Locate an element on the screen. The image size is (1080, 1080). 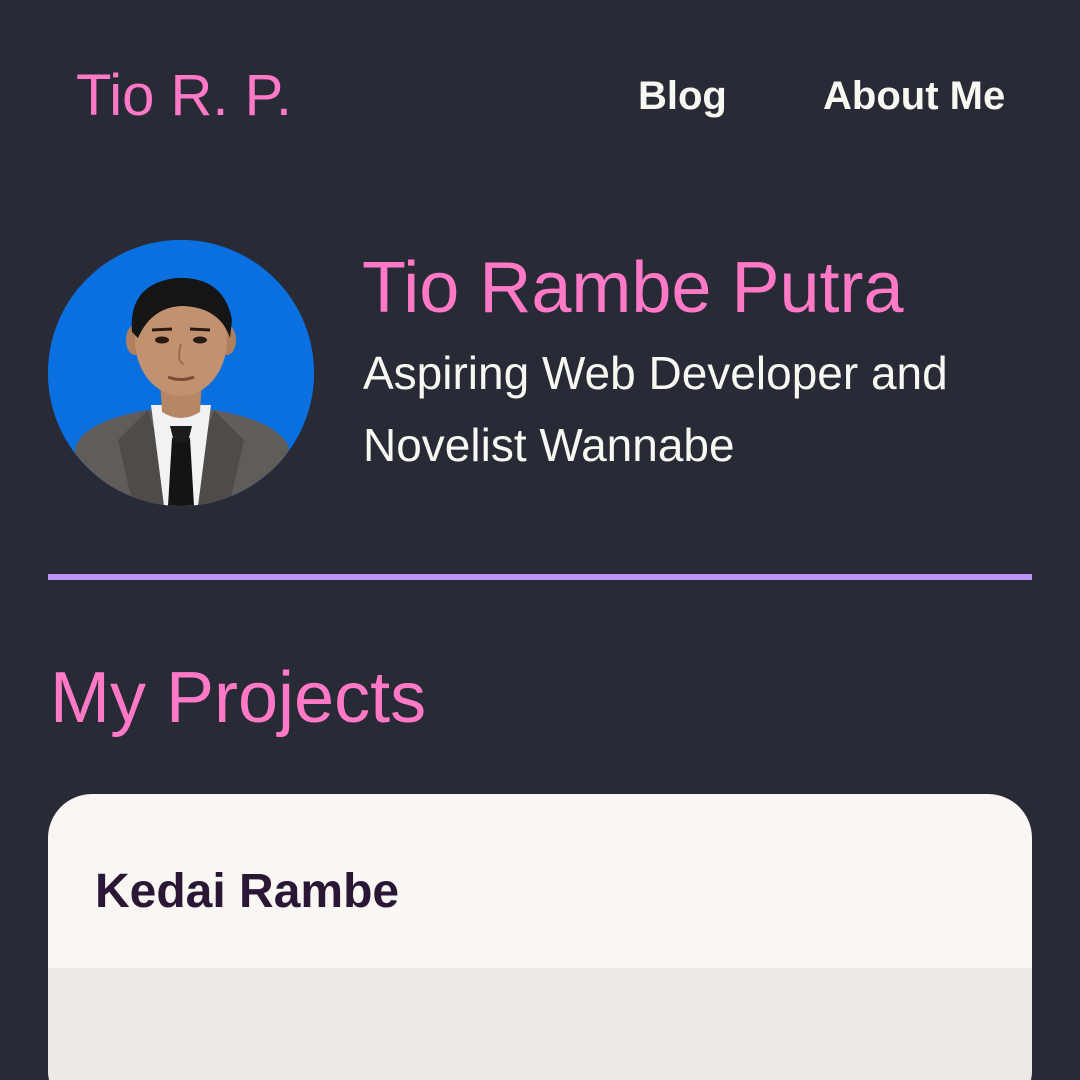
avatar-portrait is located at coordinates (181, 373).